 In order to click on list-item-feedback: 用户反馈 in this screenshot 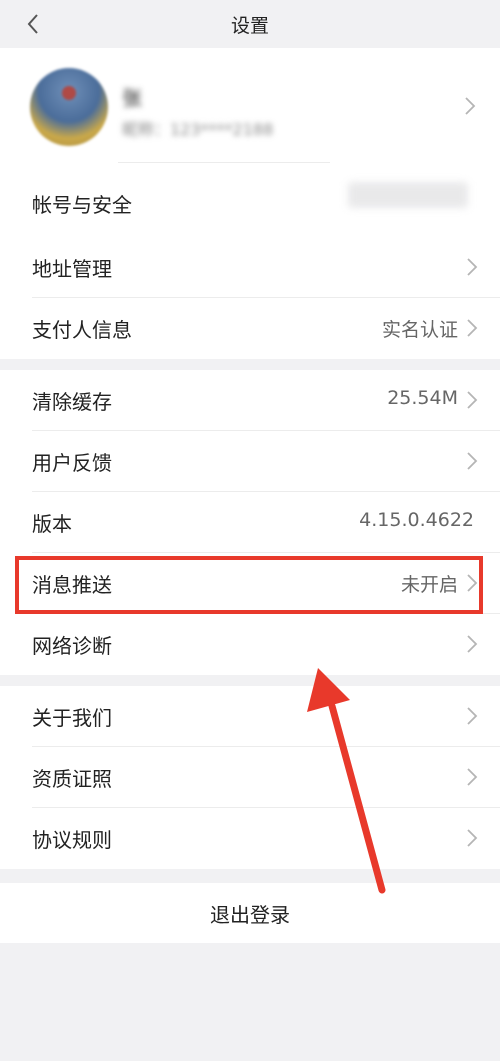, I will do `click(250, 461)`.